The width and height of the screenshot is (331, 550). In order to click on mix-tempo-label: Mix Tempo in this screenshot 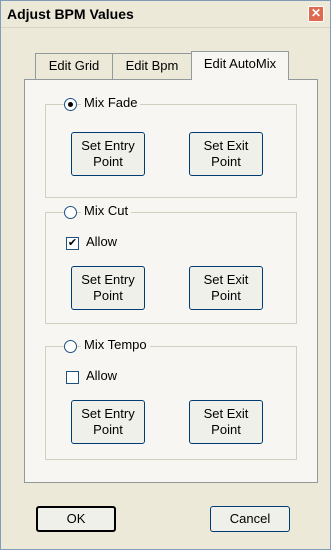, I will do `click(115, 344)`.